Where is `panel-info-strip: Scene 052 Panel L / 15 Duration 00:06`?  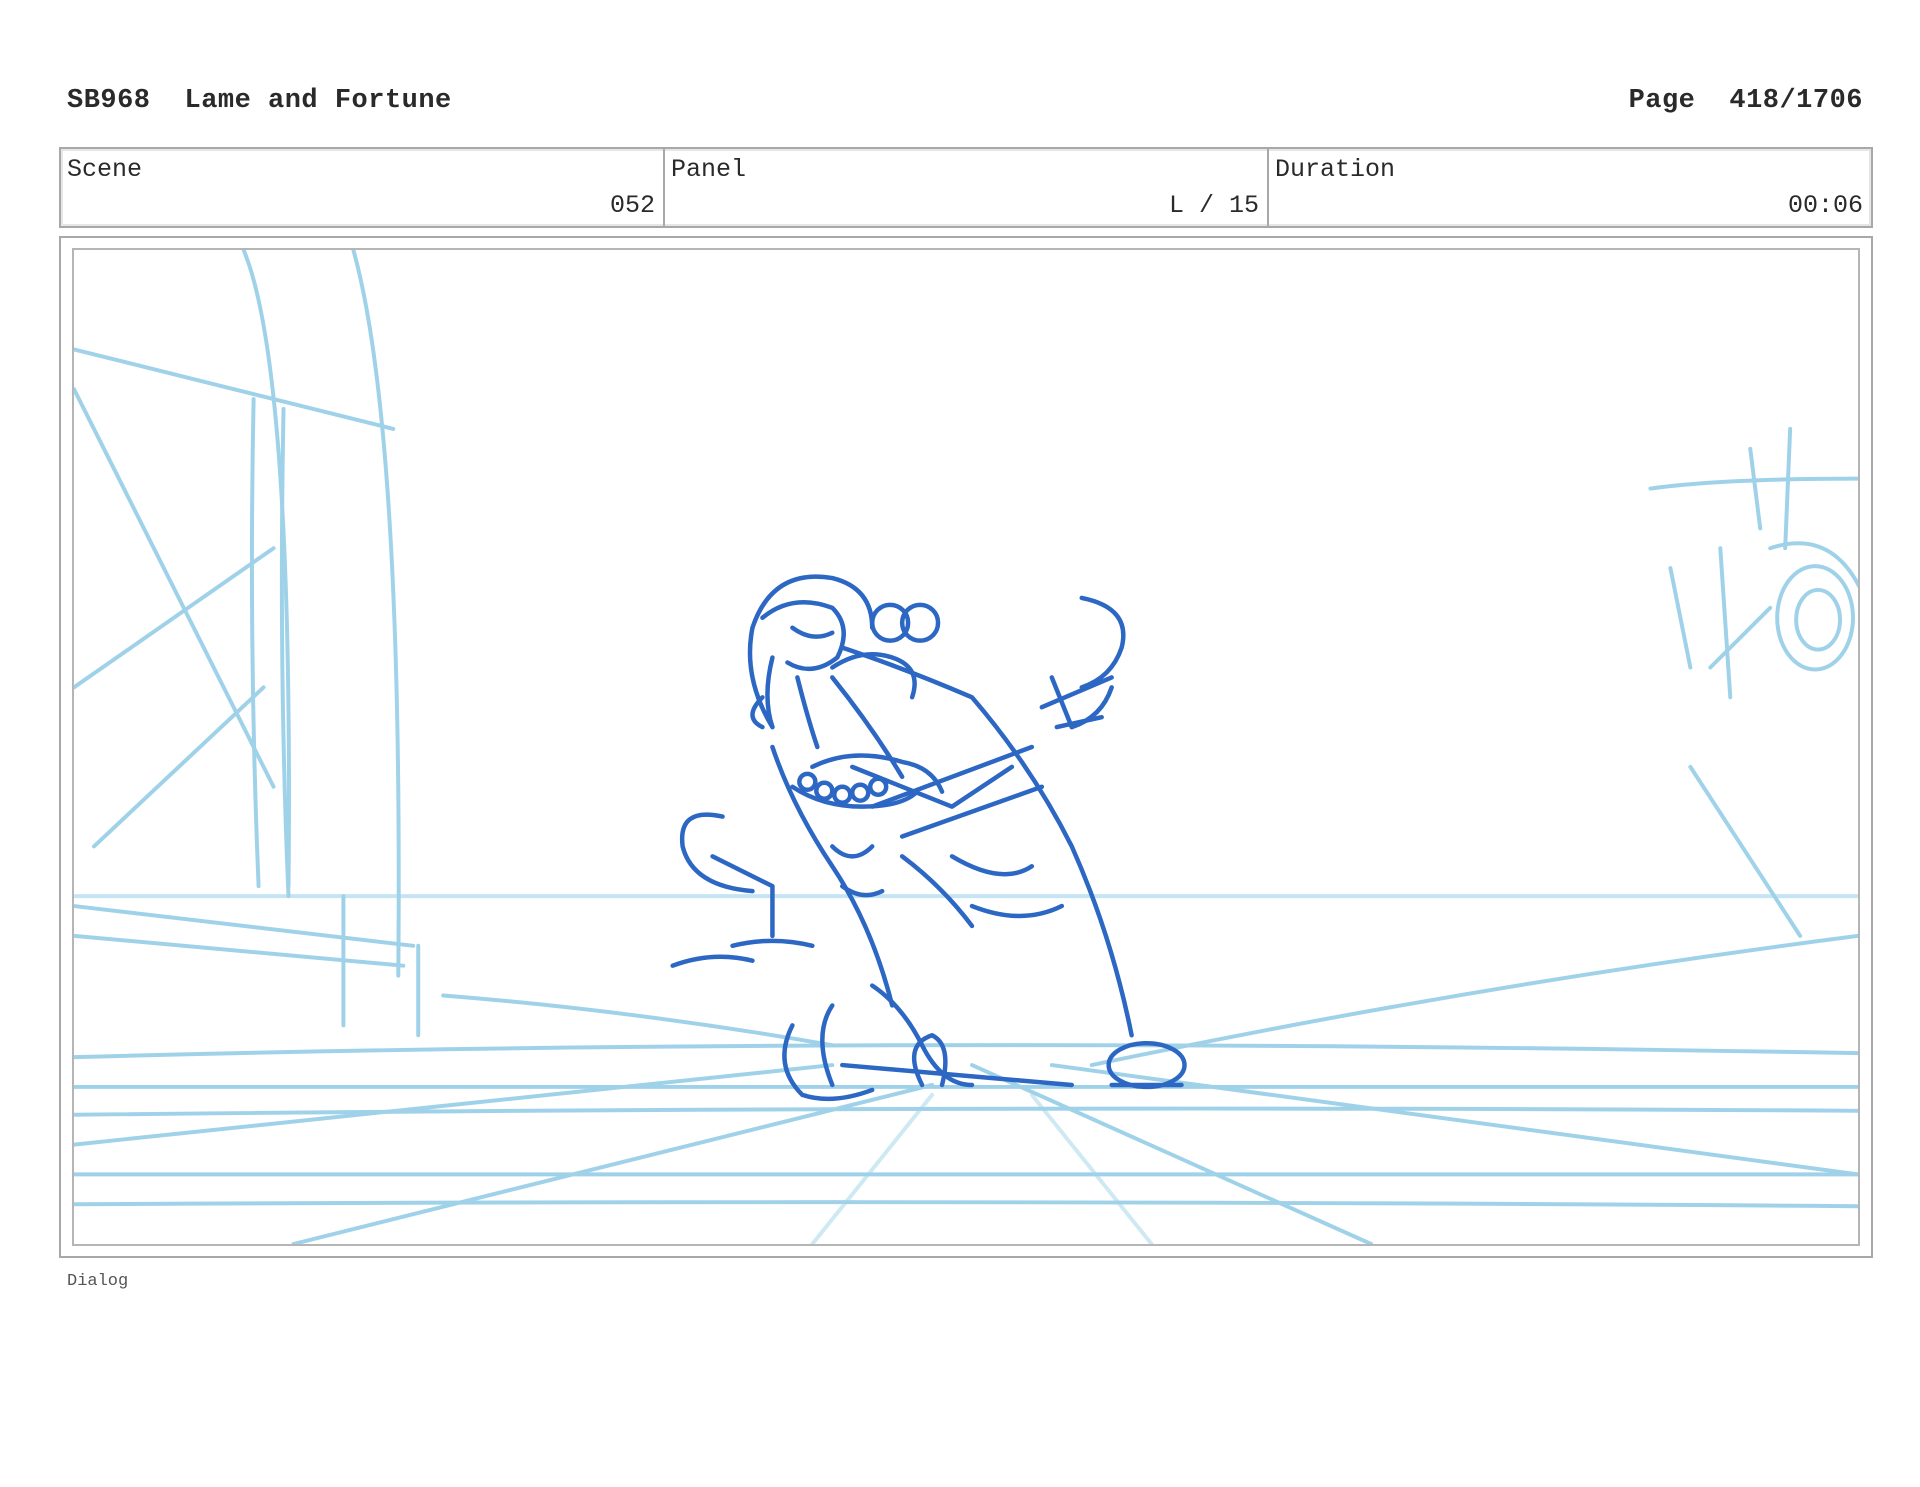 panel-info-strip: Scene 052 Panel L / 15 Duration 00:06 is located at coordinates (966, 187).